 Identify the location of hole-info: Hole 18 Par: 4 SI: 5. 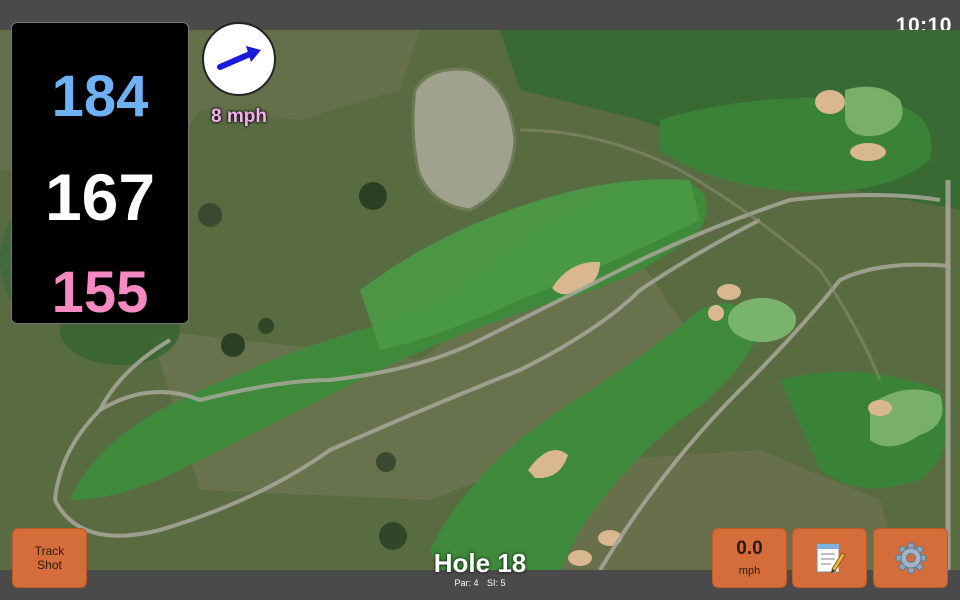
(480, 568).